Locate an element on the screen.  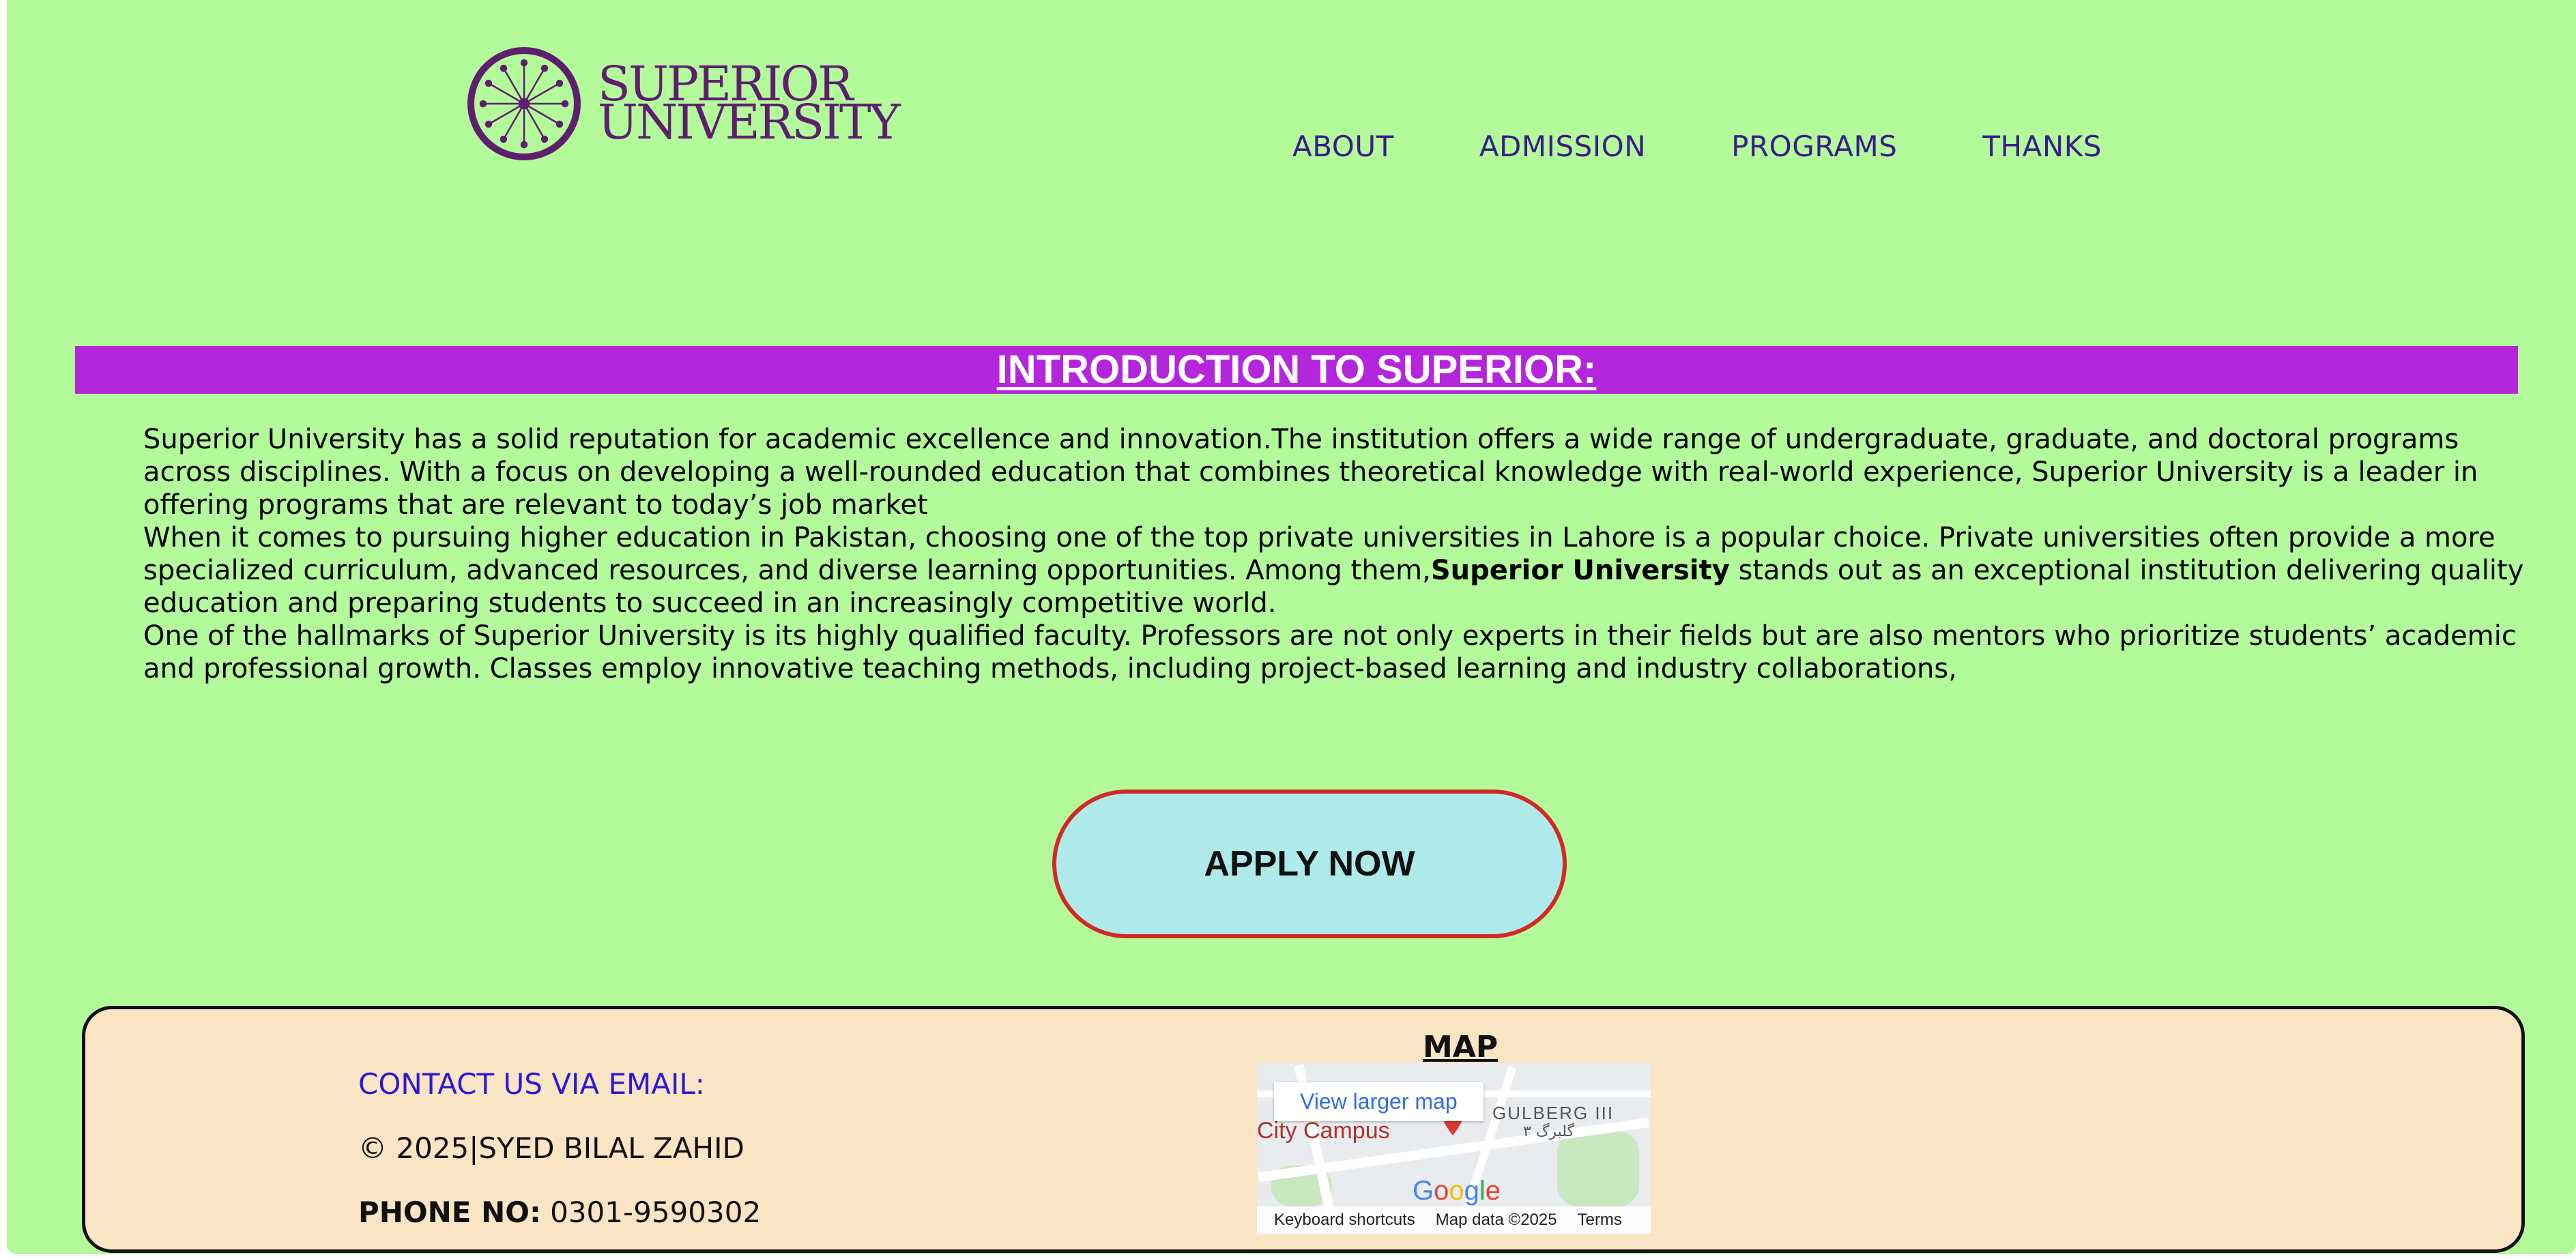
google-logo-letter: G is located at coordinates (1423, 1191).